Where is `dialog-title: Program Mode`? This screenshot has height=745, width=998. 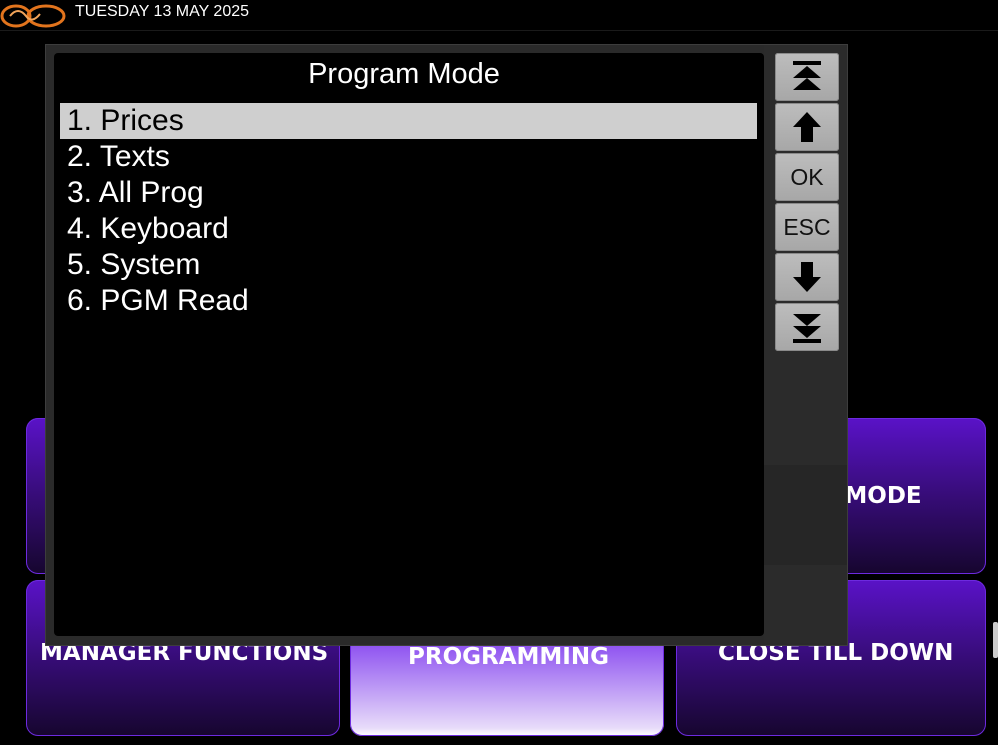
dialog-title: Program Mode is located at coordinates (404, 74).